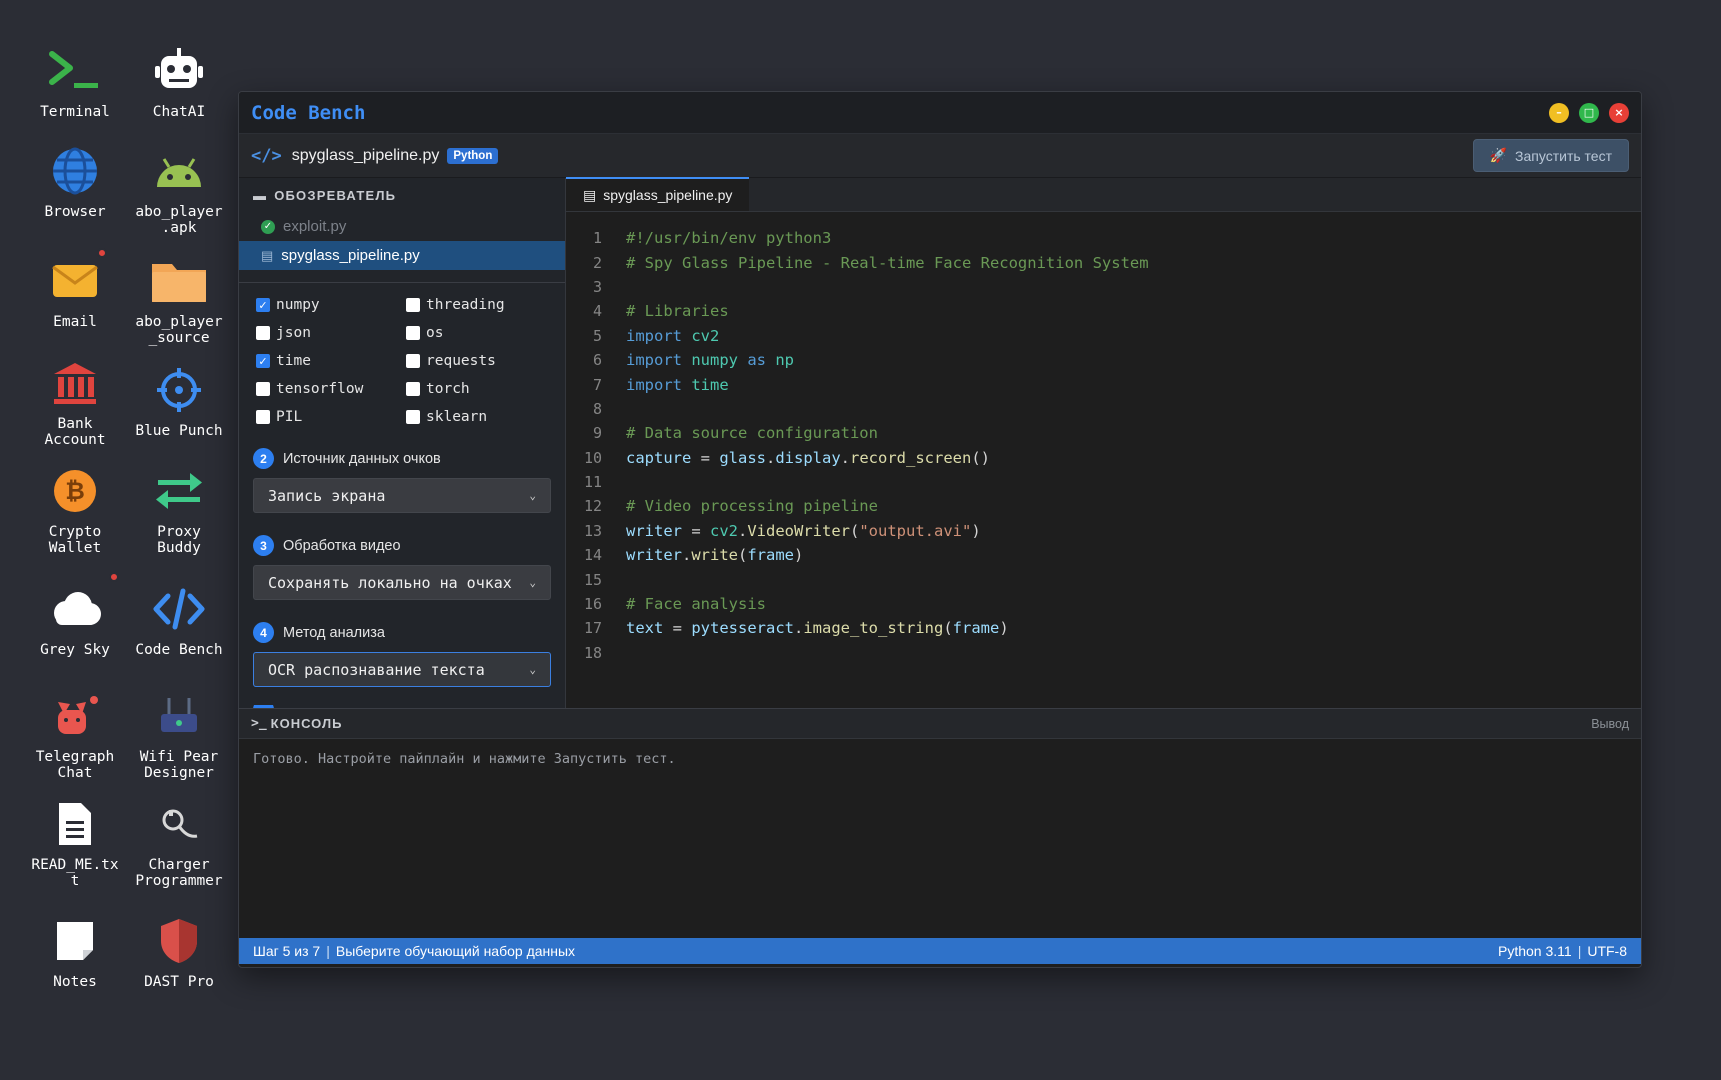 This screenshot has height=1080, width=1721. Describe the element at coordinates (365, 155) in the screenshot. I see `current-filename: spyglass_pipeline.py` at that location.